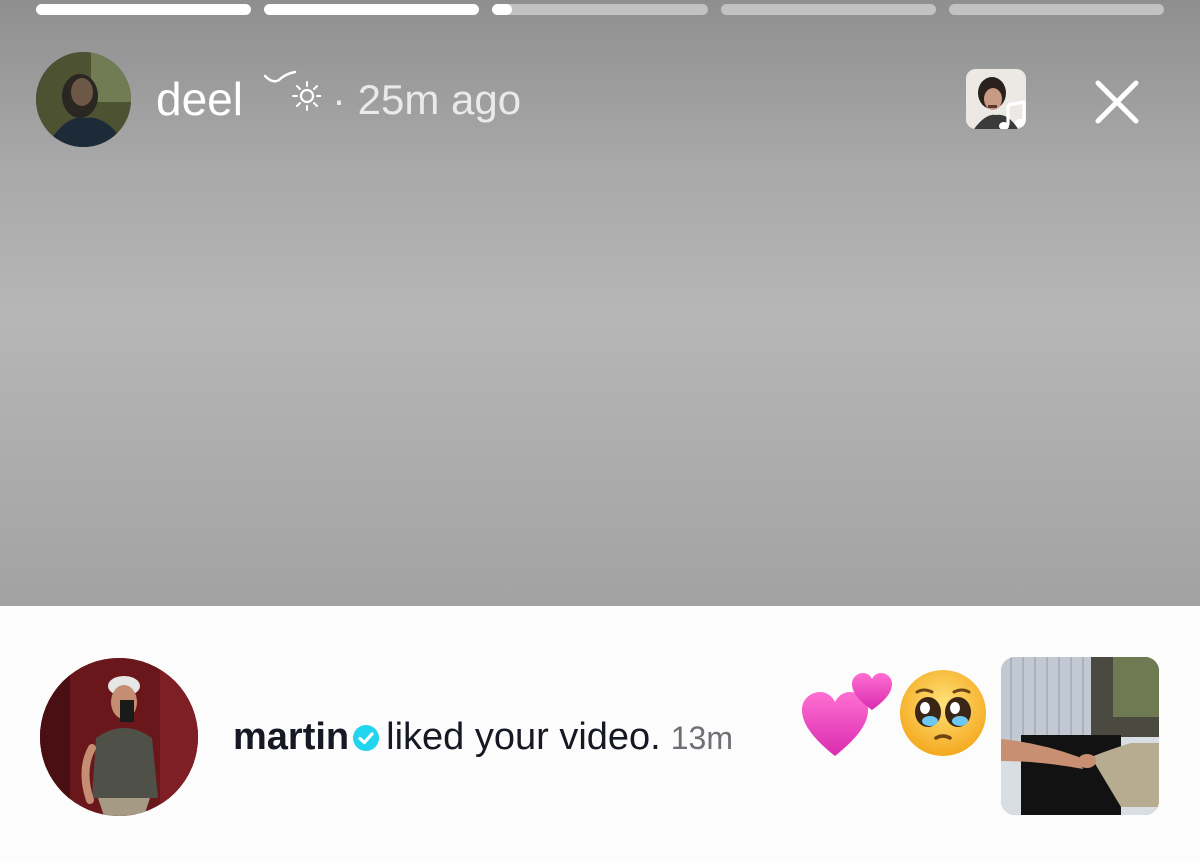  I want to click on avatar, so click(119, 737).